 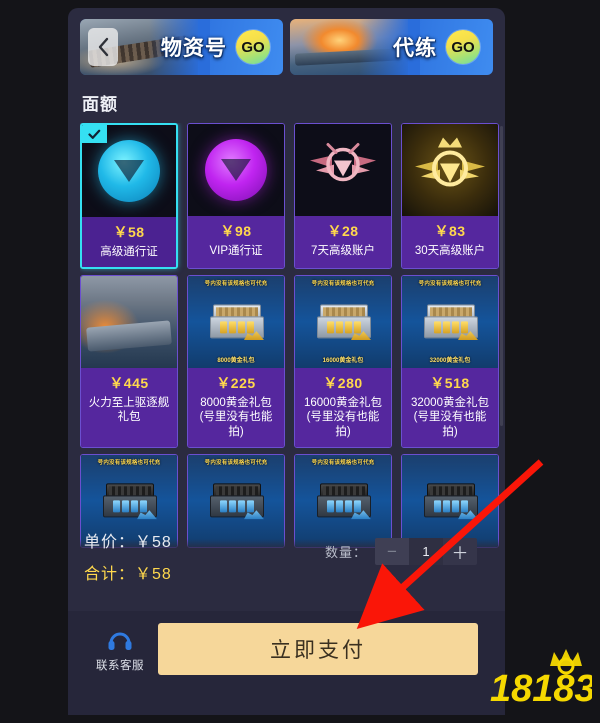 I want to click on product-artwork: 号内没有该规格也可代充 8000黄金礼包, so click(x=236, y=321).